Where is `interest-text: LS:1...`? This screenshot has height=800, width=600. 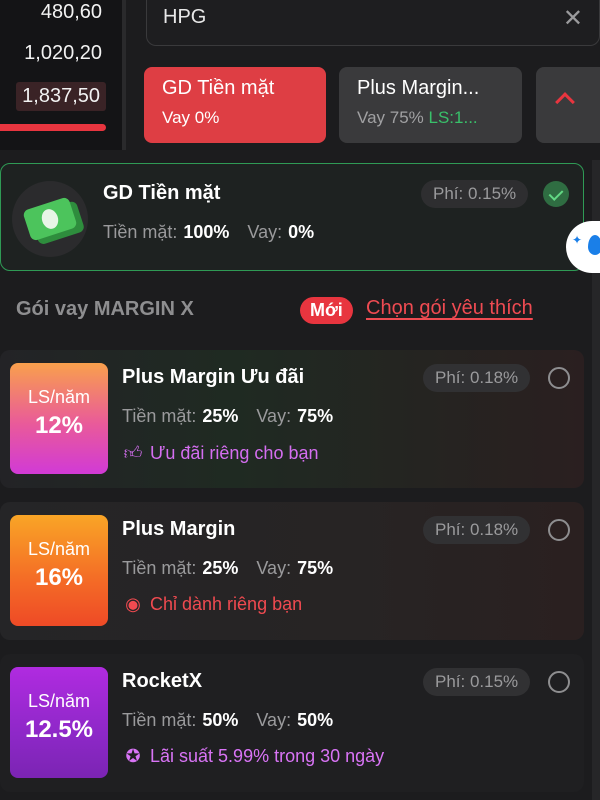 interest-text: LS:1... is located at coordinates (453, 117).